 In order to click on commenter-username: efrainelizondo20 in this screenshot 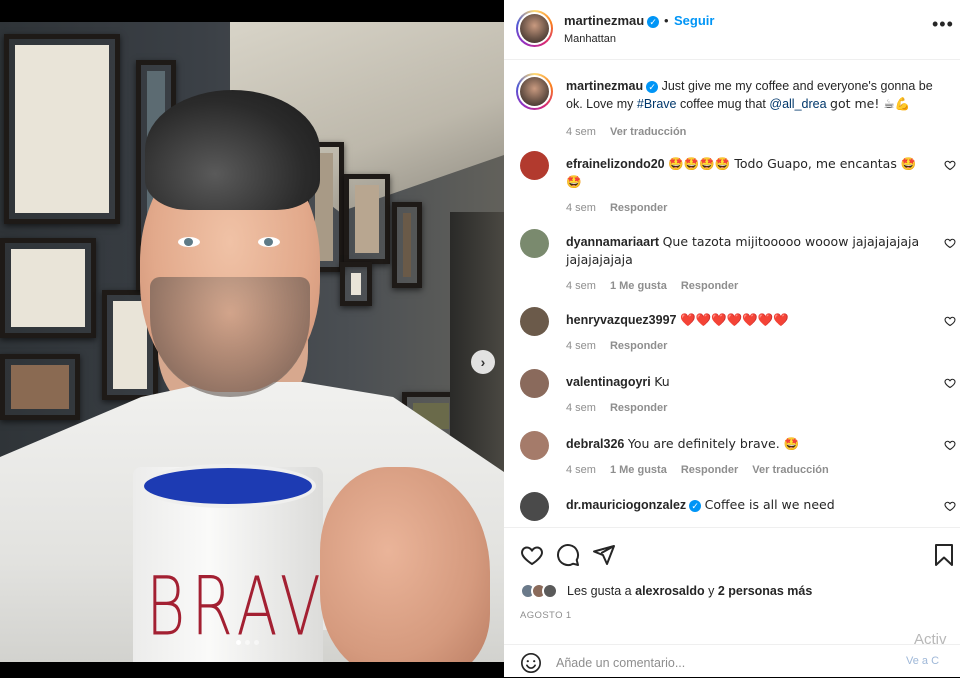, I will do `click(615, 164)`.